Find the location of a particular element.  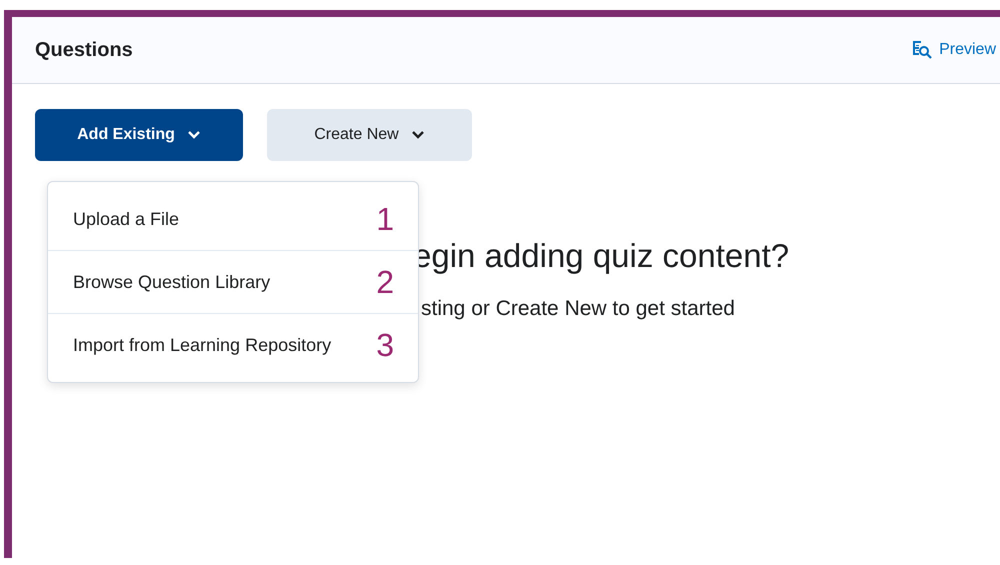

empty-hint: sting or Create New to get started is located at coordinates (578, 309).